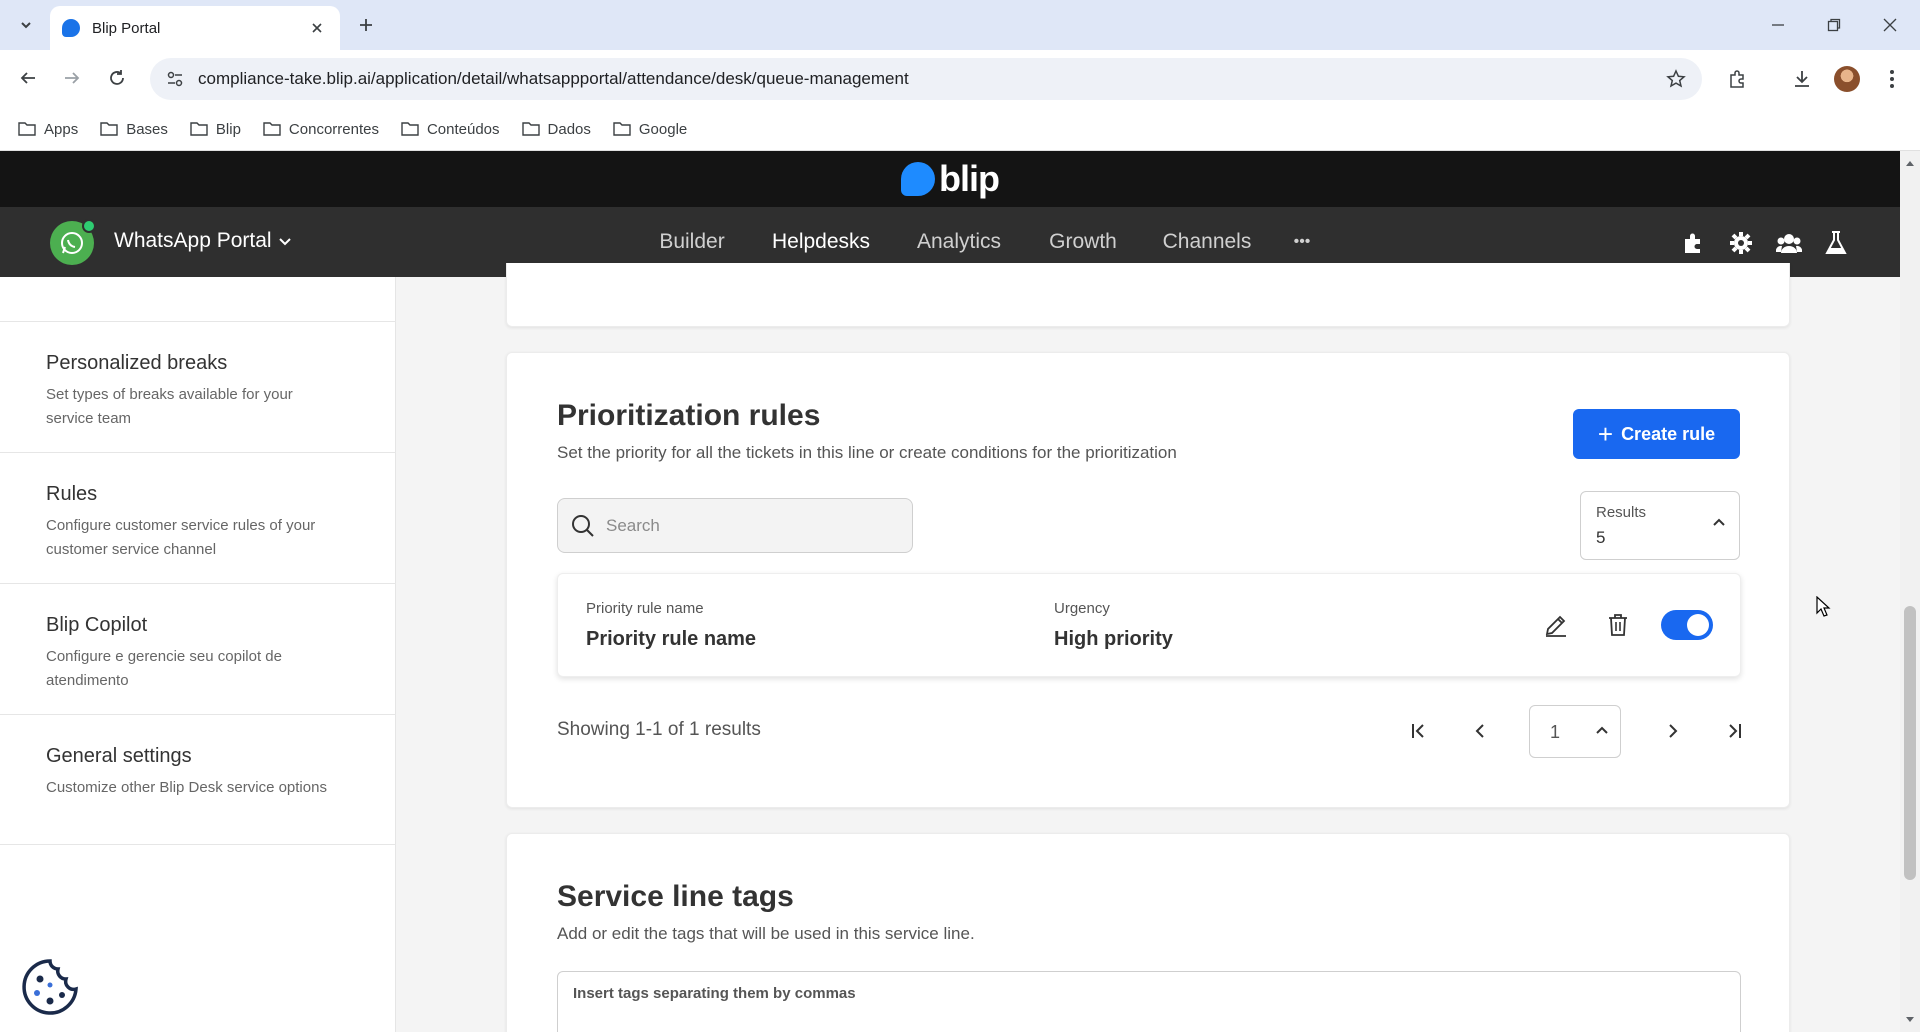 The width and height of the screenshot is (1920, 1032). What do you see at coordinates (1148, 295) in the screenshot?
I see `previous-section-card` at bounding box center [1148, 295].